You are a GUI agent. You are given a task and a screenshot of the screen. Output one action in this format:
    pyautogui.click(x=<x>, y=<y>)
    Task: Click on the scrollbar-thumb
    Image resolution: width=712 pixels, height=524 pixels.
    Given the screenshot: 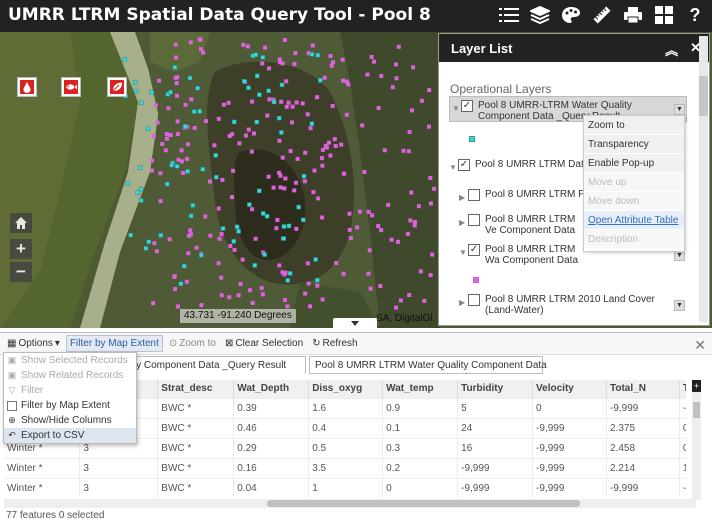 What is the action you would take?
    pyautogui.click(x=703, y=96)
    